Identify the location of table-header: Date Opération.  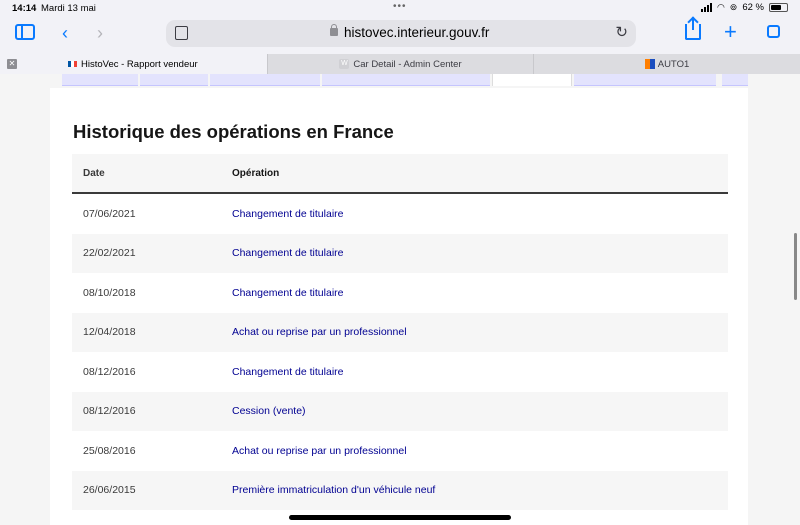
(400, 174).